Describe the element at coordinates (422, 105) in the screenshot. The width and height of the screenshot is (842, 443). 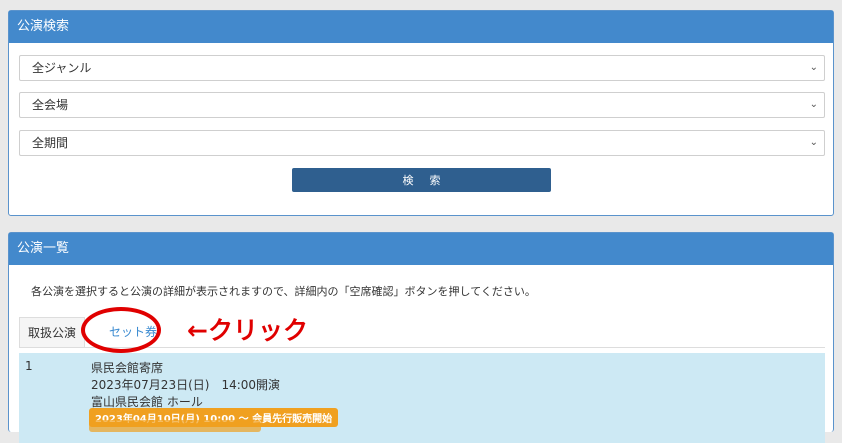
I see `venue-select: 全会場 ⌄` at that location.